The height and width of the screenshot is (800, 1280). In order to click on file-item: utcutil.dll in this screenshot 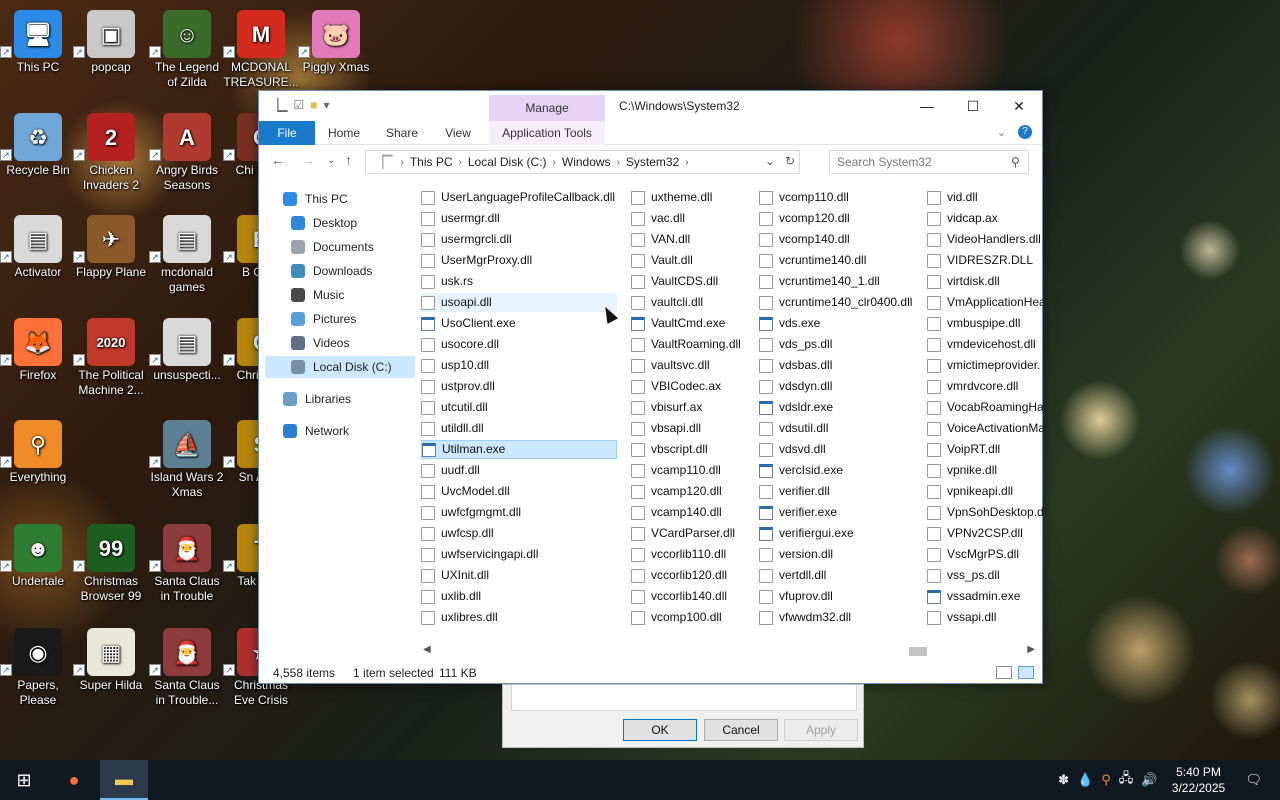, I will do `click(519, 407)`.